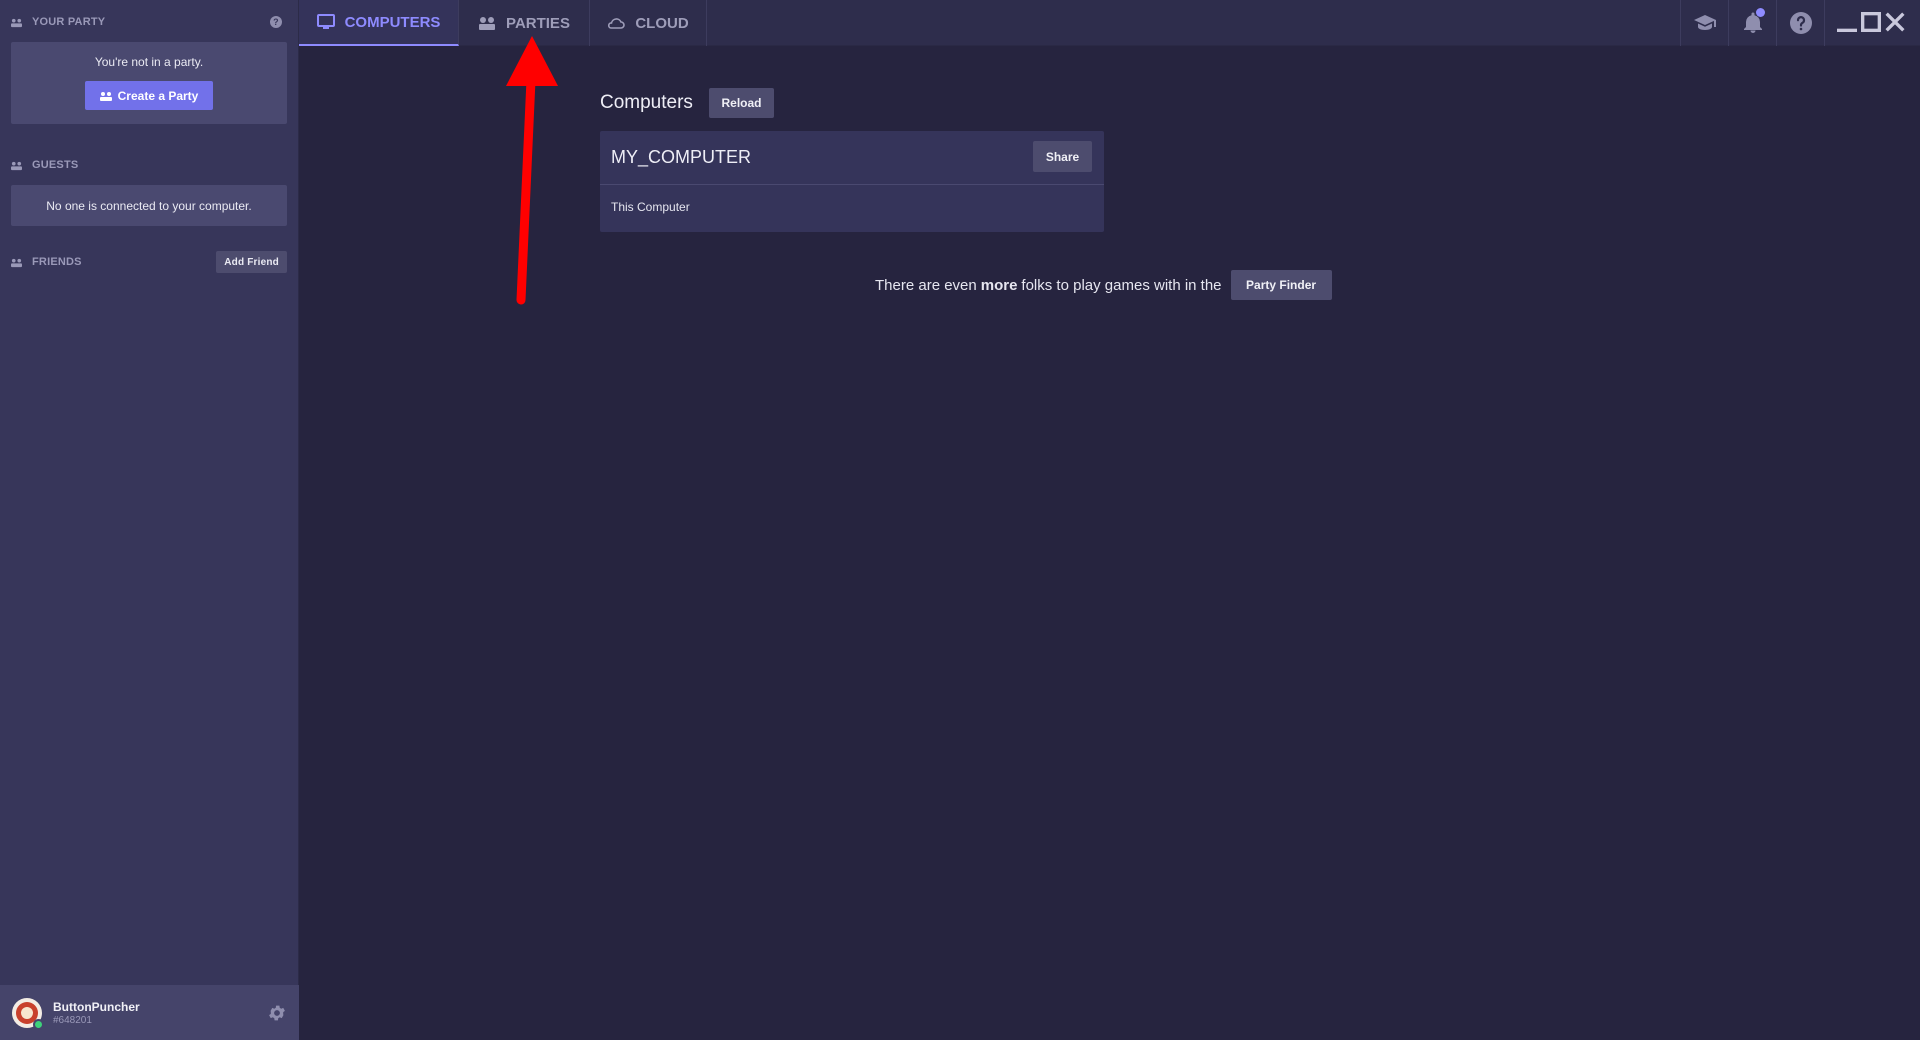 The height and width of the screenshot is (1040, 1920). What do you see at coordinates (852, 181) in the screenshot?
I see `computer-card: MY_COMPUTER Share This Computer` at bounding box center [852, 181].